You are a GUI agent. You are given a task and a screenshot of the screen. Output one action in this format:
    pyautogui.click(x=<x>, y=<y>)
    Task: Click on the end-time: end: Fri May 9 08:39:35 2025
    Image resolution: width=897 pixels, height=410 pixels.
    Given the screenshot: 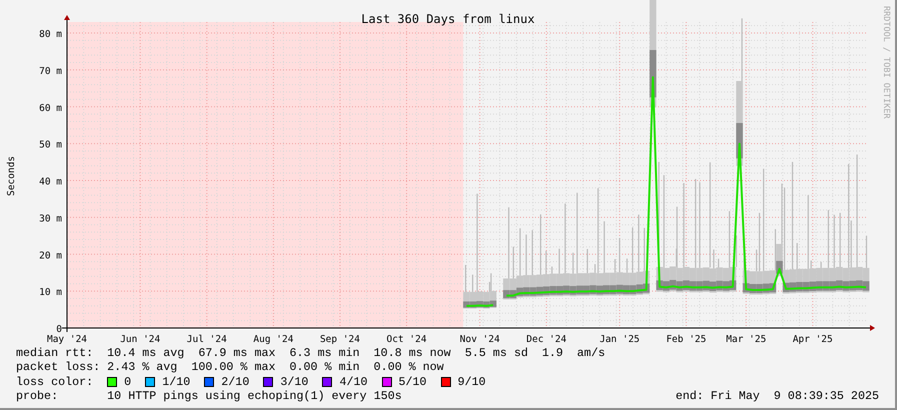 What is the action you would take?
    pyautogui.click(x=777, y=396)
    